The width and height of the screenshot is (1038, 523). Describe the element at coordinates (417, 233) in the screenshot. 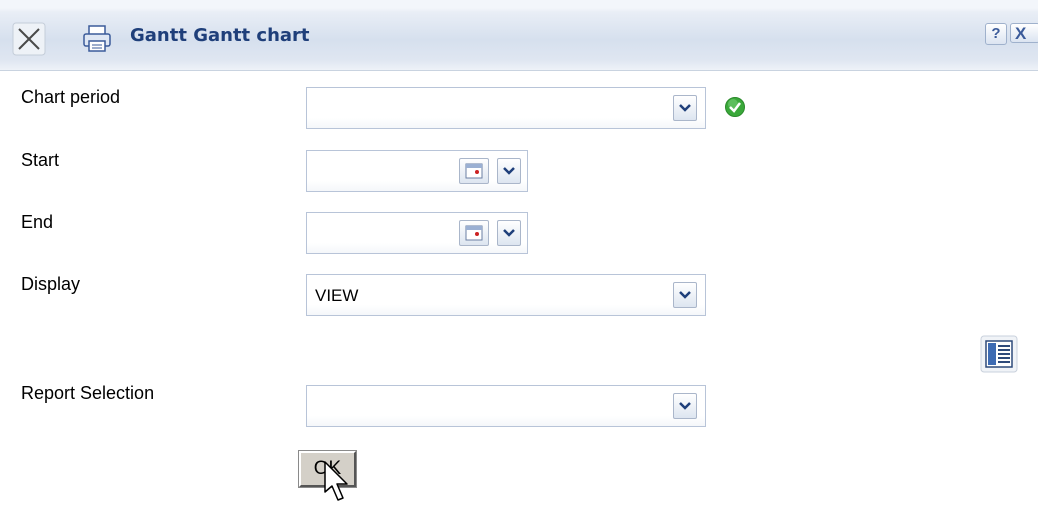

I see `end-date-field` at that location.